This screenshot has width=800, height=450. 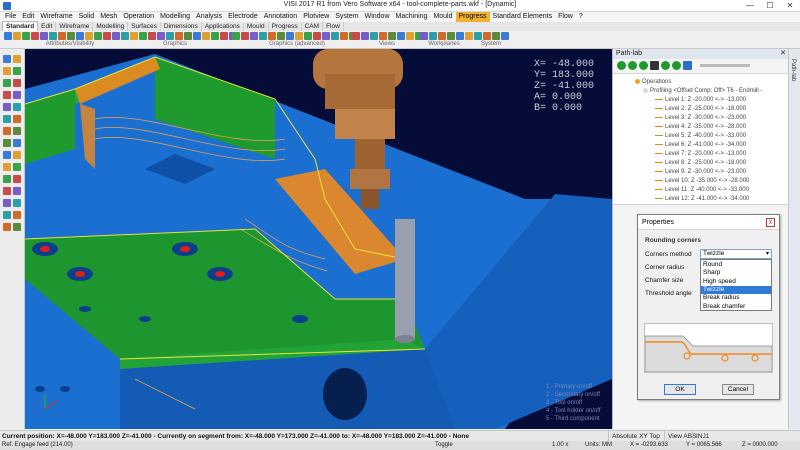 What do you see at coordinates (316, 17) in the screenshot?
I see `menu-plotview: Plotview` at bounding box center [316, 17].